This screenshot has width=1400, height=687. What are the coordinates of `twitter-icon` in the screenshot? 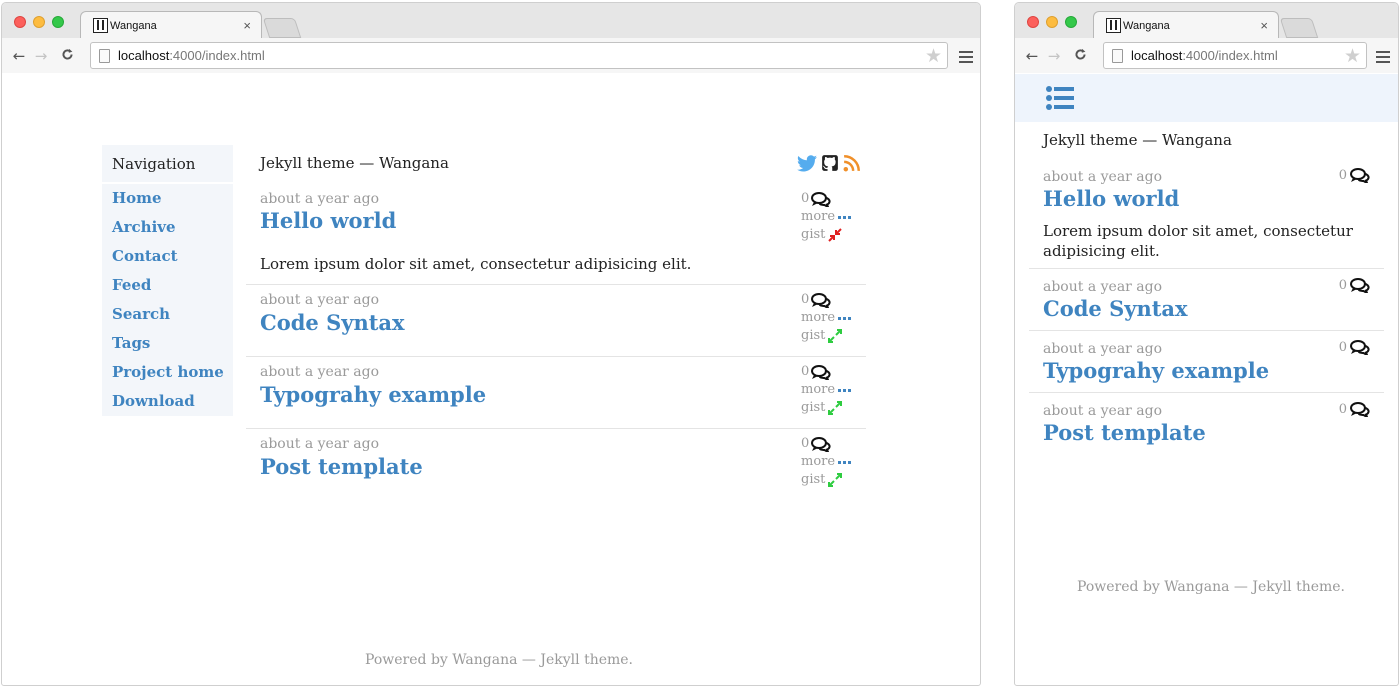 It's located at (807, 163).